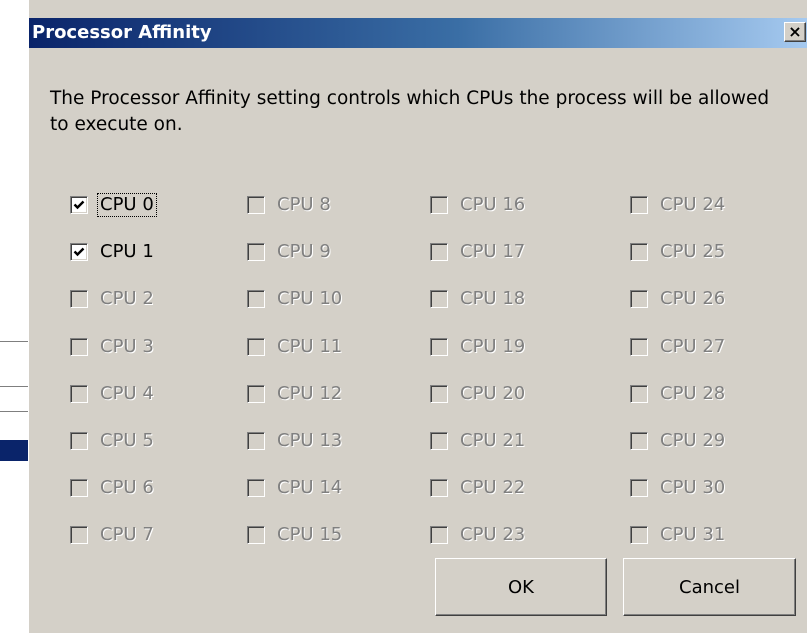 Image resolution: width=807 pixels, height=633 pixels. I want to click on cpu-checkbox-15: CPU 15, so click(295, 535).